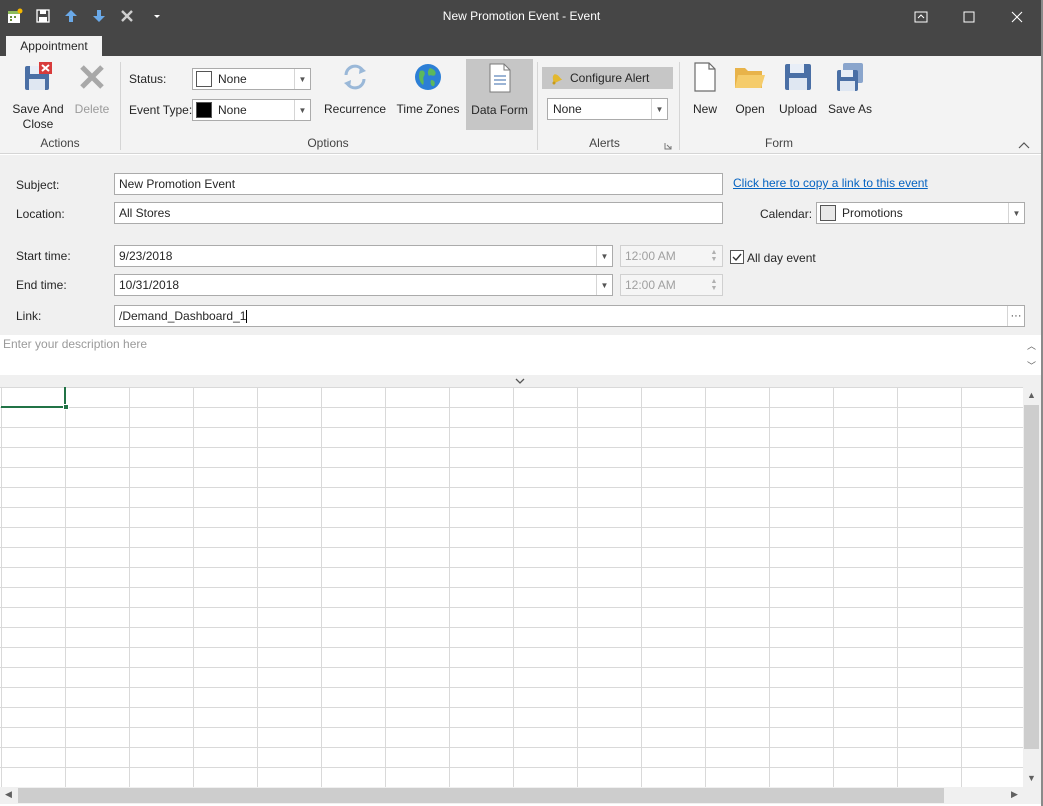  I want to click on globe-icon, so click(428, 77).